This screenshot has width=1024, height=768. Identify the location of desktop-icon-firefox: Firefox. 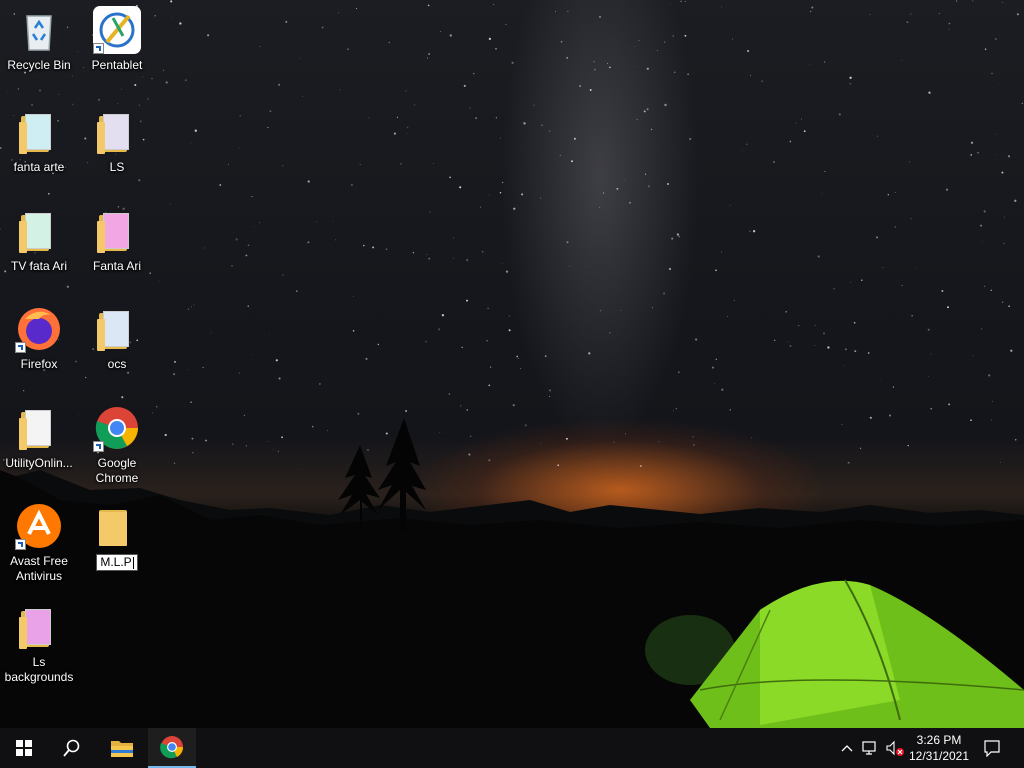
(39, 338).